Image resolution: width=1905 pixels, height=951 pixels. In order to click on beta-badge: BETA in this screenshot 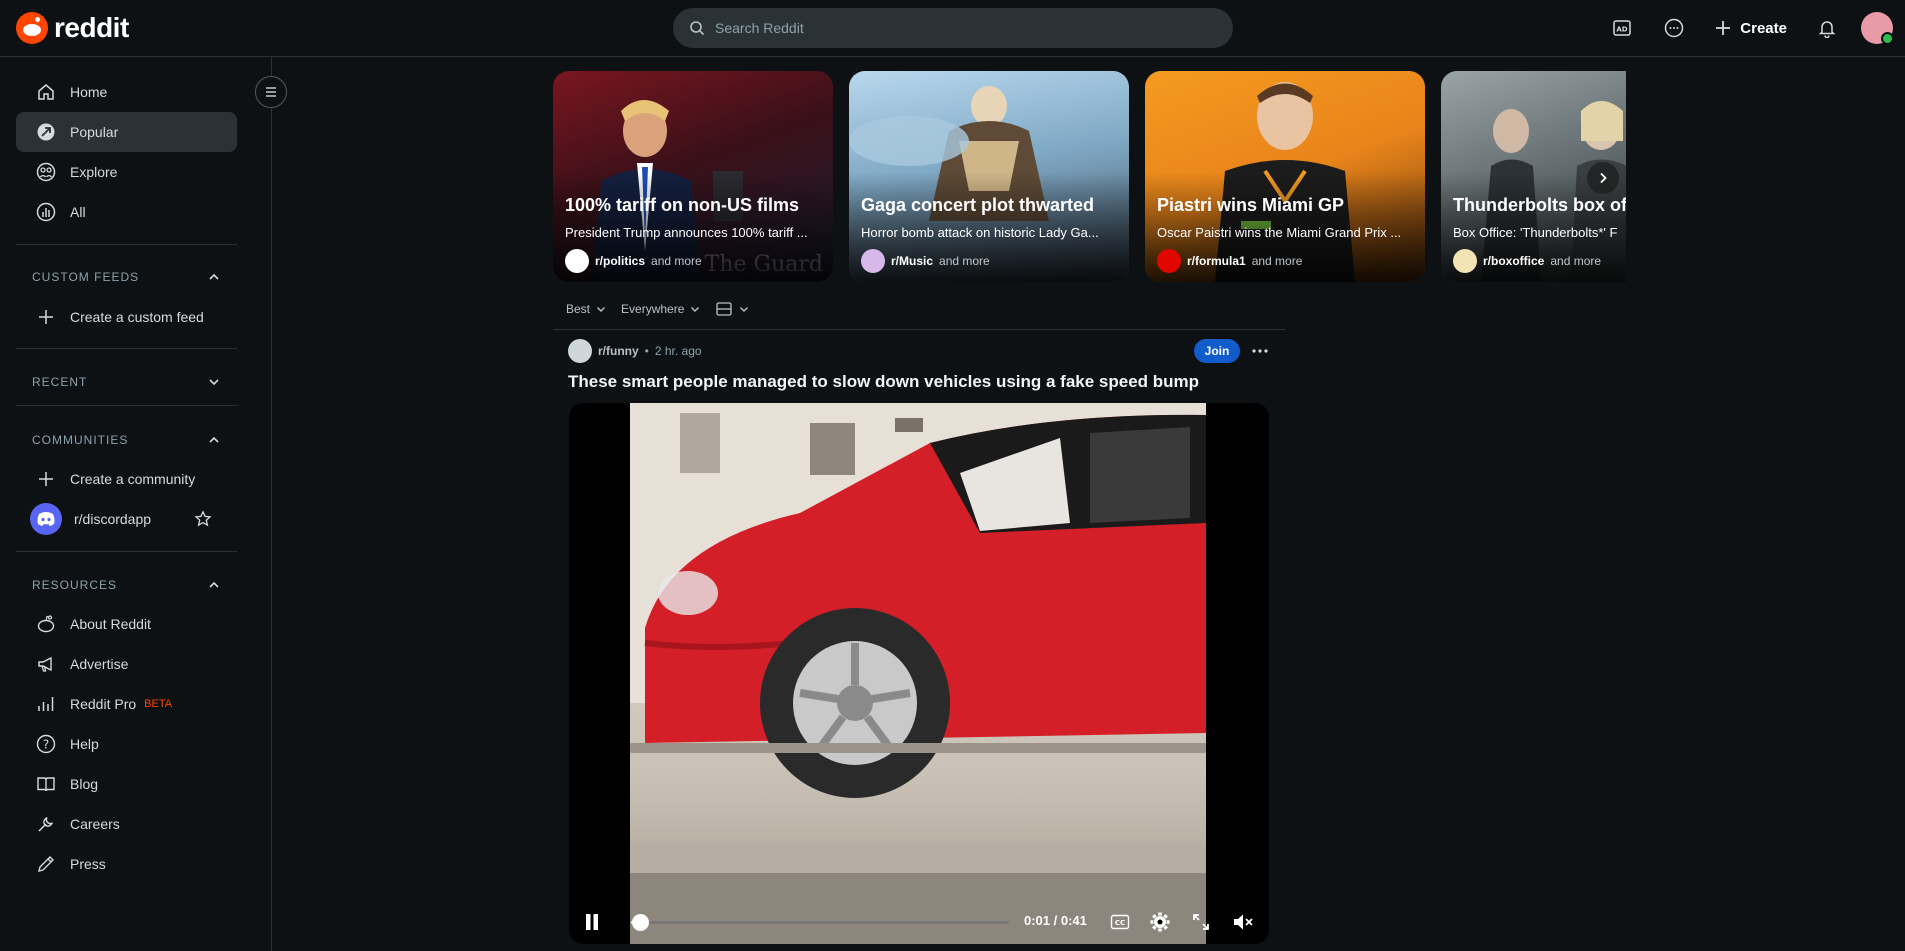, I will do `click(158, 704)`.